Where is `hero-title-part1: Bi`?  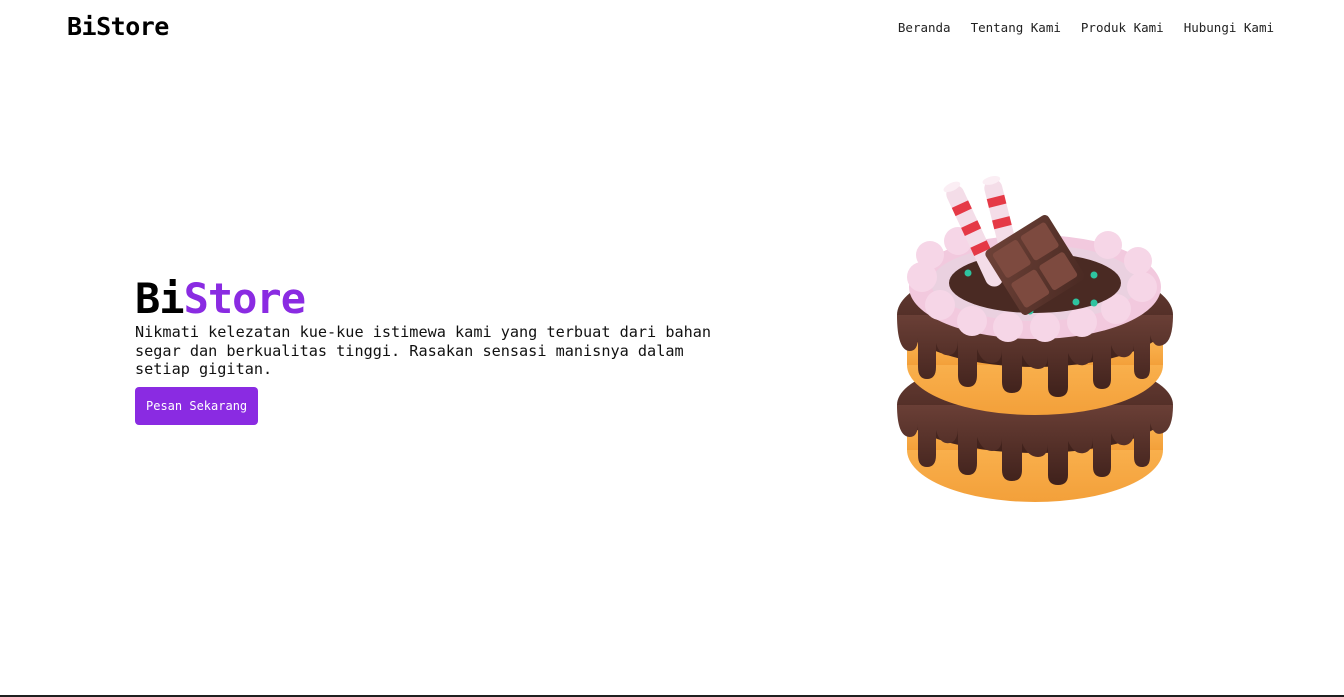
hero-title-part1: Bi is located at coordinates (160, 298).